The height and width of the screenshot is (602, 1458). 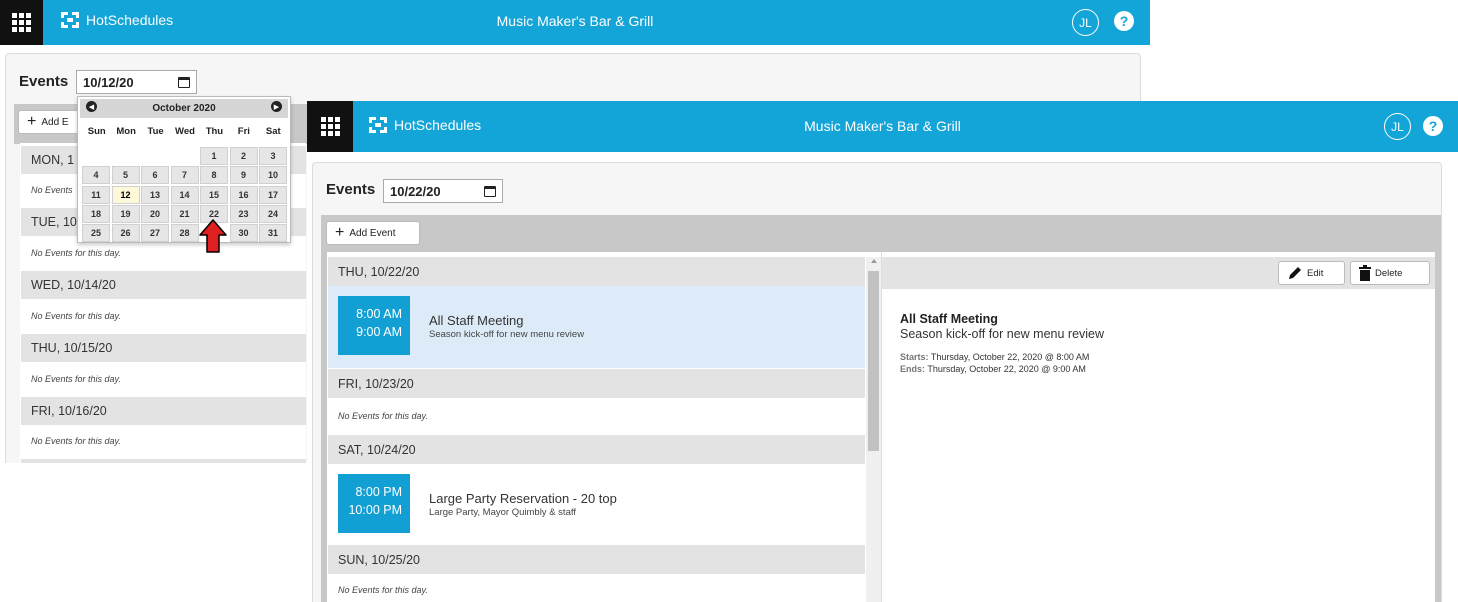 What do you see at coordinates (155, 175) in the screenshot?
I see `calendar-day: 6` at bounding box center [155, 175].